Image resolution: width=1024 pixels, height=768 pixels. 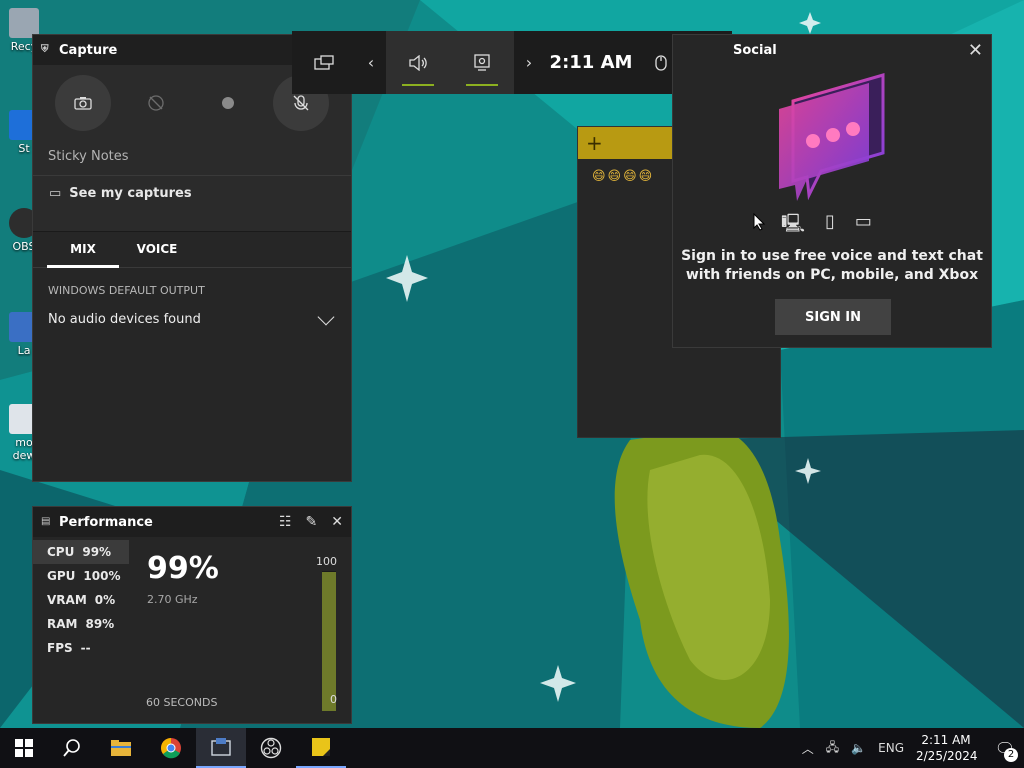 I want to click on capture-icon, so click(x=482, y=62).